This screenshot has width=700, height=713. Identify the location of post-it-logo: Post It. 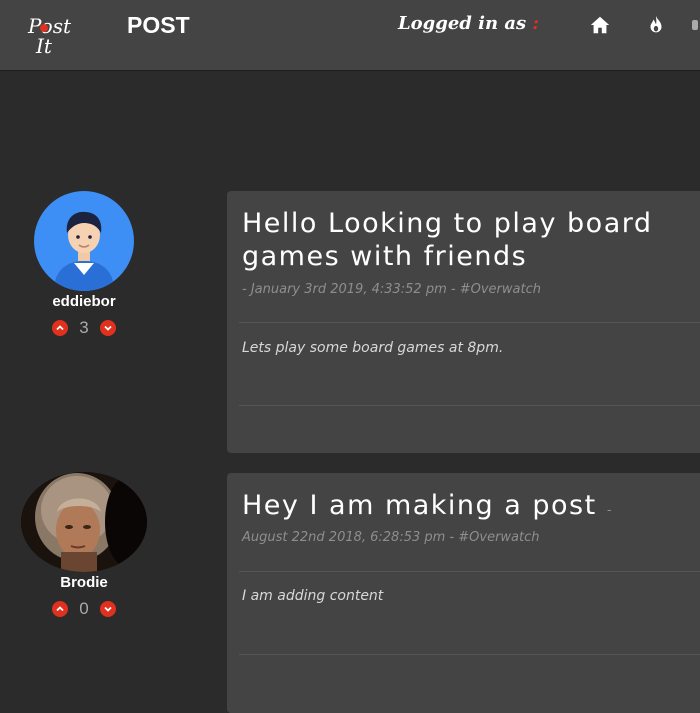
(52, 35).